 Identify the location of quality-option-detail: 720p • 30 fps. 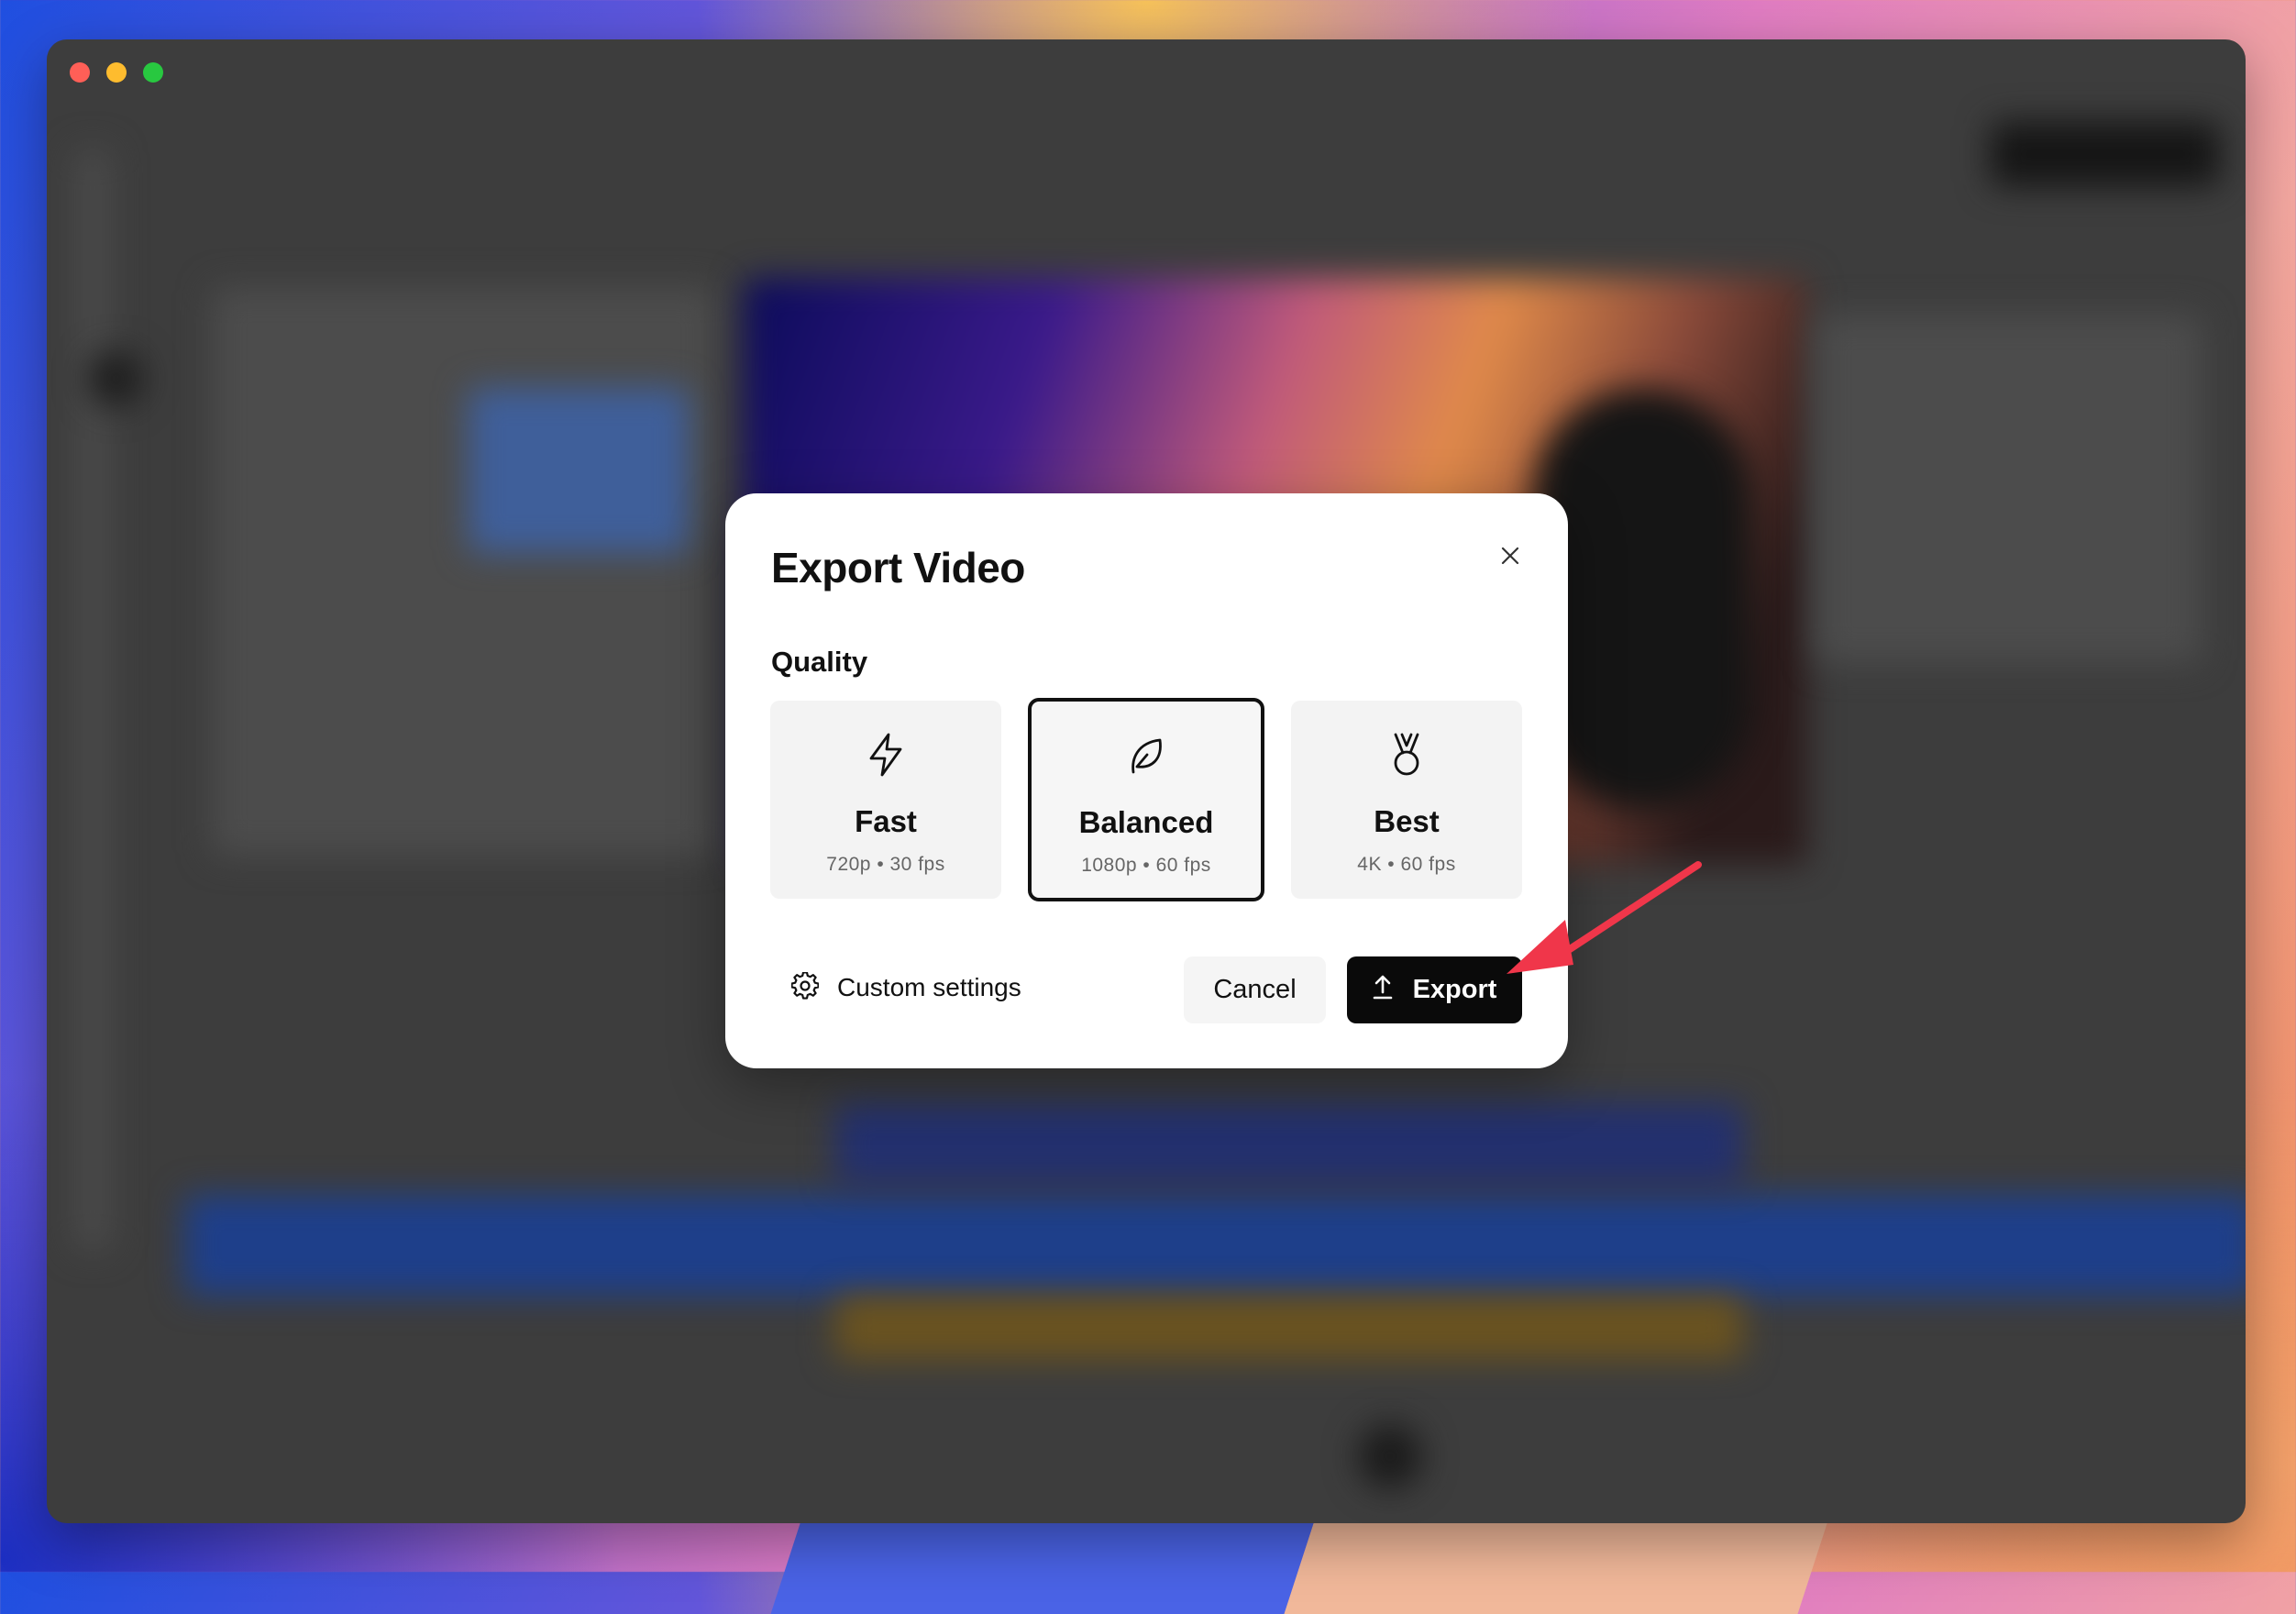
(885, 865).